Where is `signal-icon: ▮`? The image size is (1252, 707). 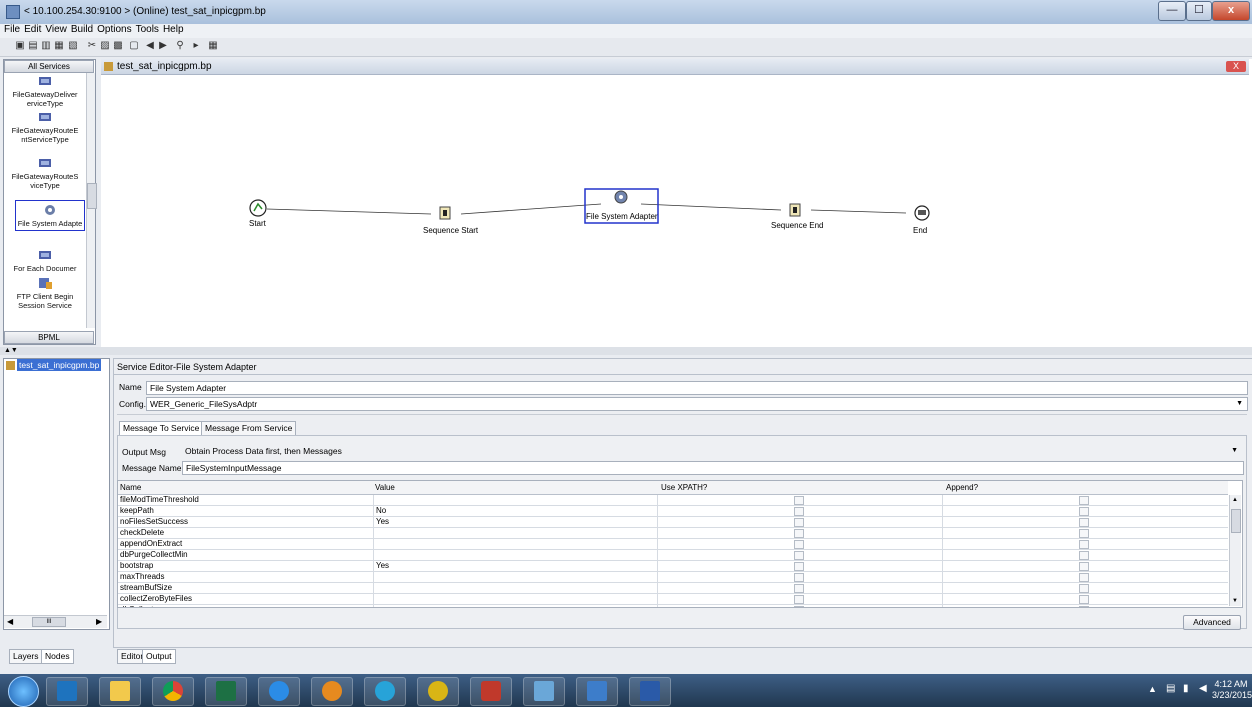
signal-icon: ▮ is located at coordinates (1186, 688).